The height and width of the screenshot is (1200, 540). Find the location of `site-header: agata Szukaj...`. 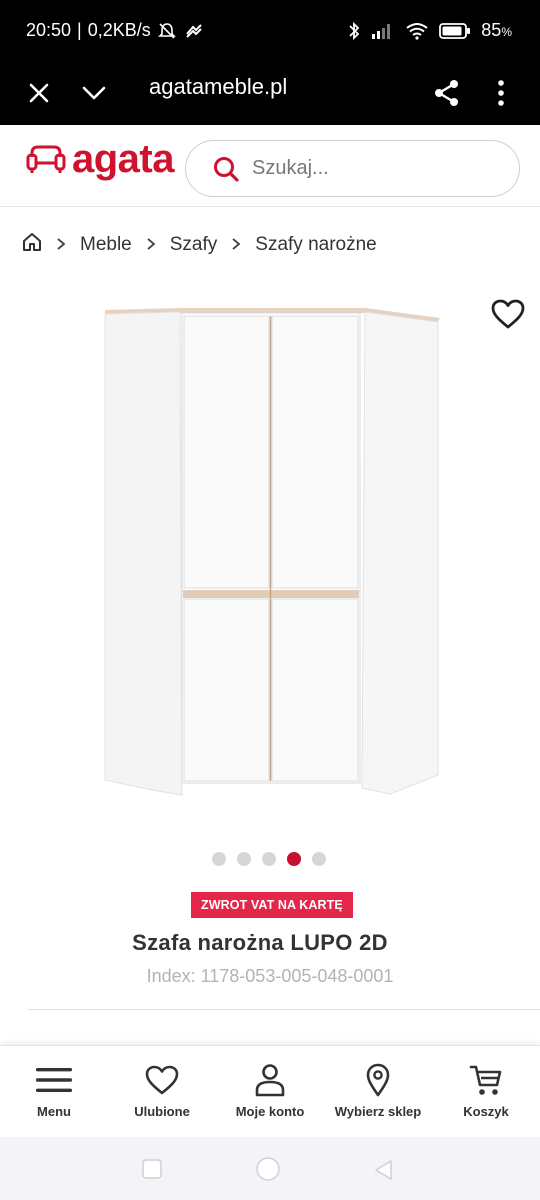

site-header: agata Szukaj... is located at coordinates (270, 166).